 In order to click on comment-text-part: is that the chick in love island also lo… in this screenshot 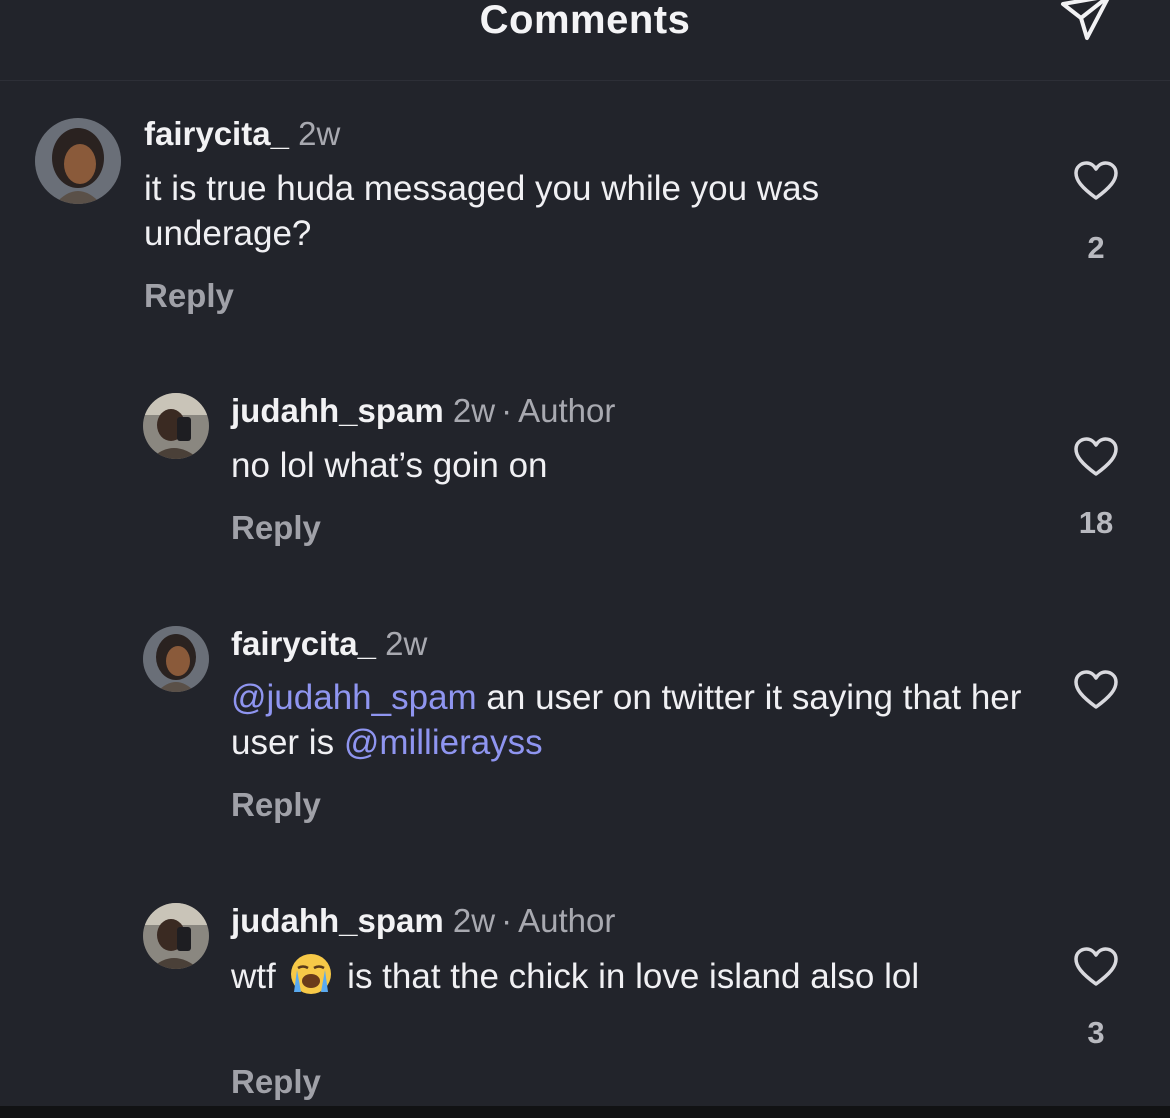, I will do `click(628, 976)`.